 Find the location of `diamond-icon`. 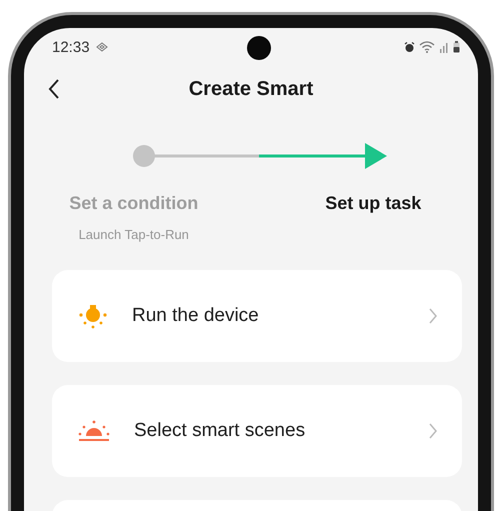

diamond-icon is located at coordinates (102, 47).